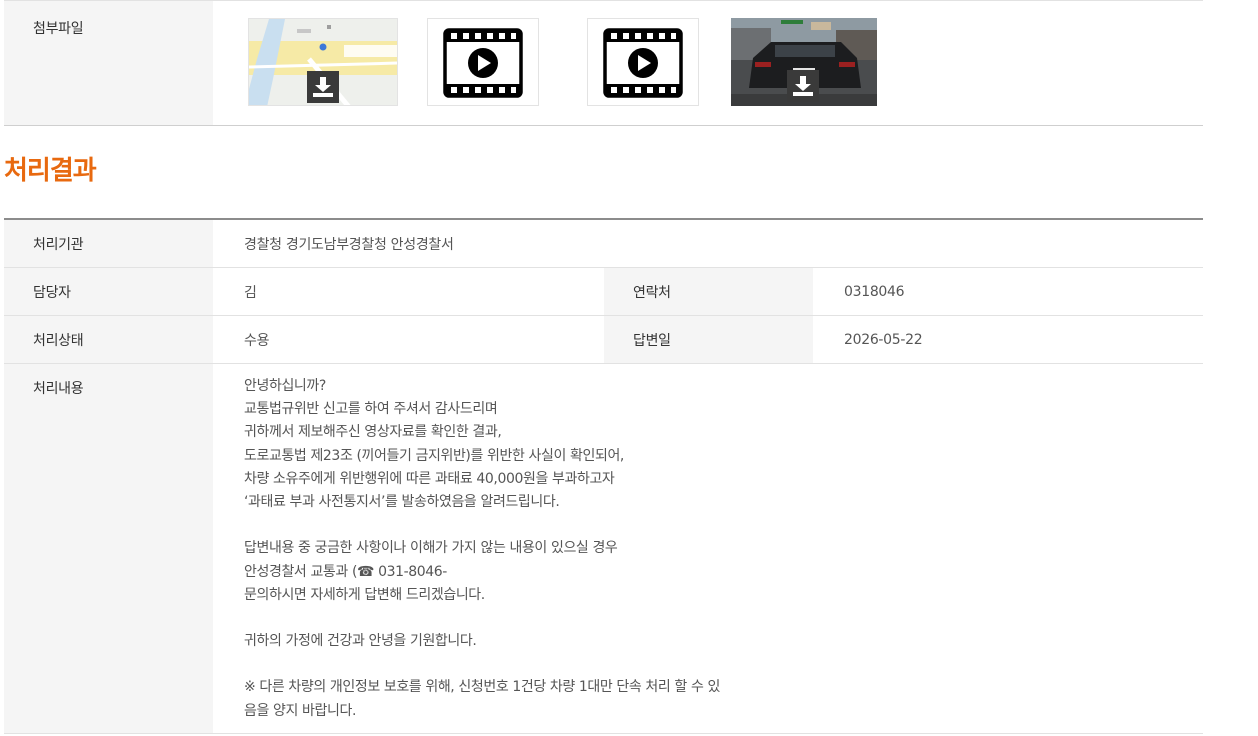 This screenshot has height=736, width=1258. I want to click on content-line: 차량 소유주에게 위반행위에 따른 과태료 40,000원을 부과하고자, so click(429, 478).